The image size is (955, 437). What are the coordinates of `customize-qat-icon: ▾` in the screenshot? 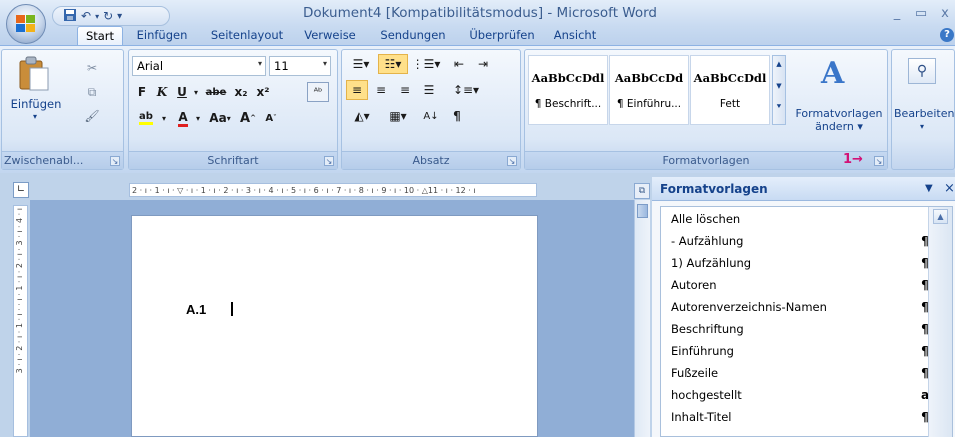 It's located at (119, 16).